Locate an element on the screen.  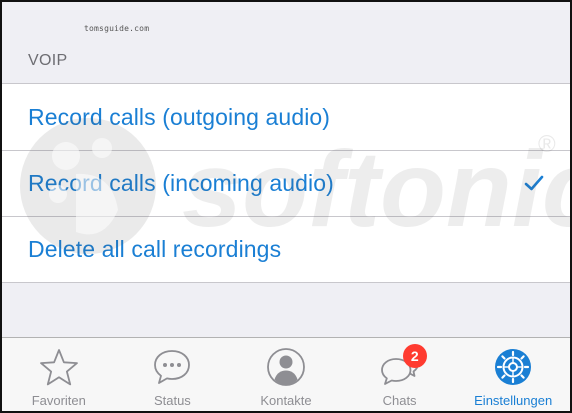
contact-icon is located at coordinates (286, 367).